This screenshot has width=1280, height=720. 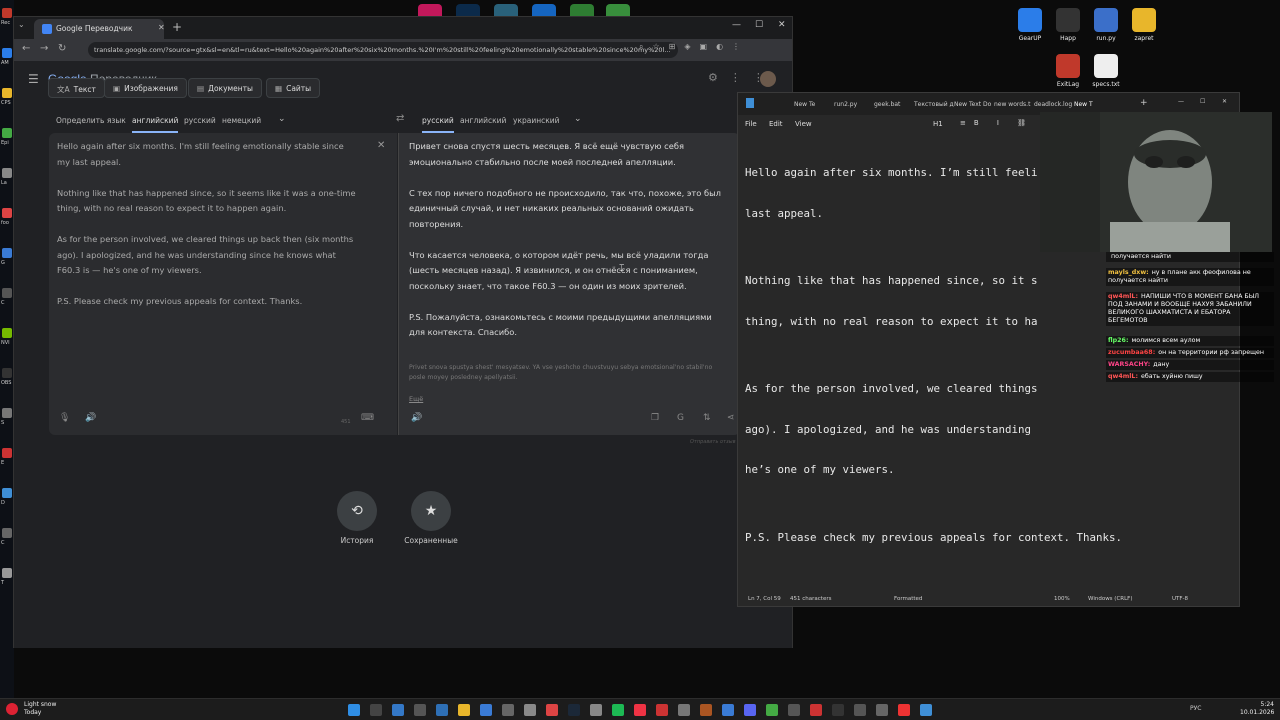 What do you see at coordinates (1053, 104) in the screenshot?
I see `notepad-tab: deadlock.log` at bounding box center [1053, 104].